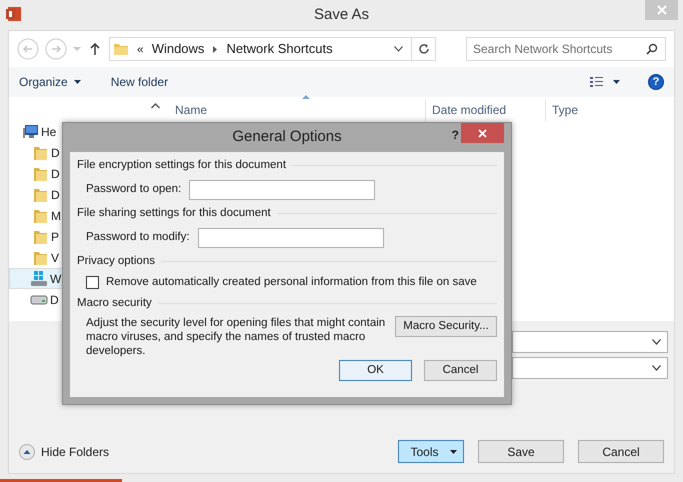 Image resolution: width=683 pixels, height=482 pixels. I want to click on field-label: Password to modify:, so click(138, 237).